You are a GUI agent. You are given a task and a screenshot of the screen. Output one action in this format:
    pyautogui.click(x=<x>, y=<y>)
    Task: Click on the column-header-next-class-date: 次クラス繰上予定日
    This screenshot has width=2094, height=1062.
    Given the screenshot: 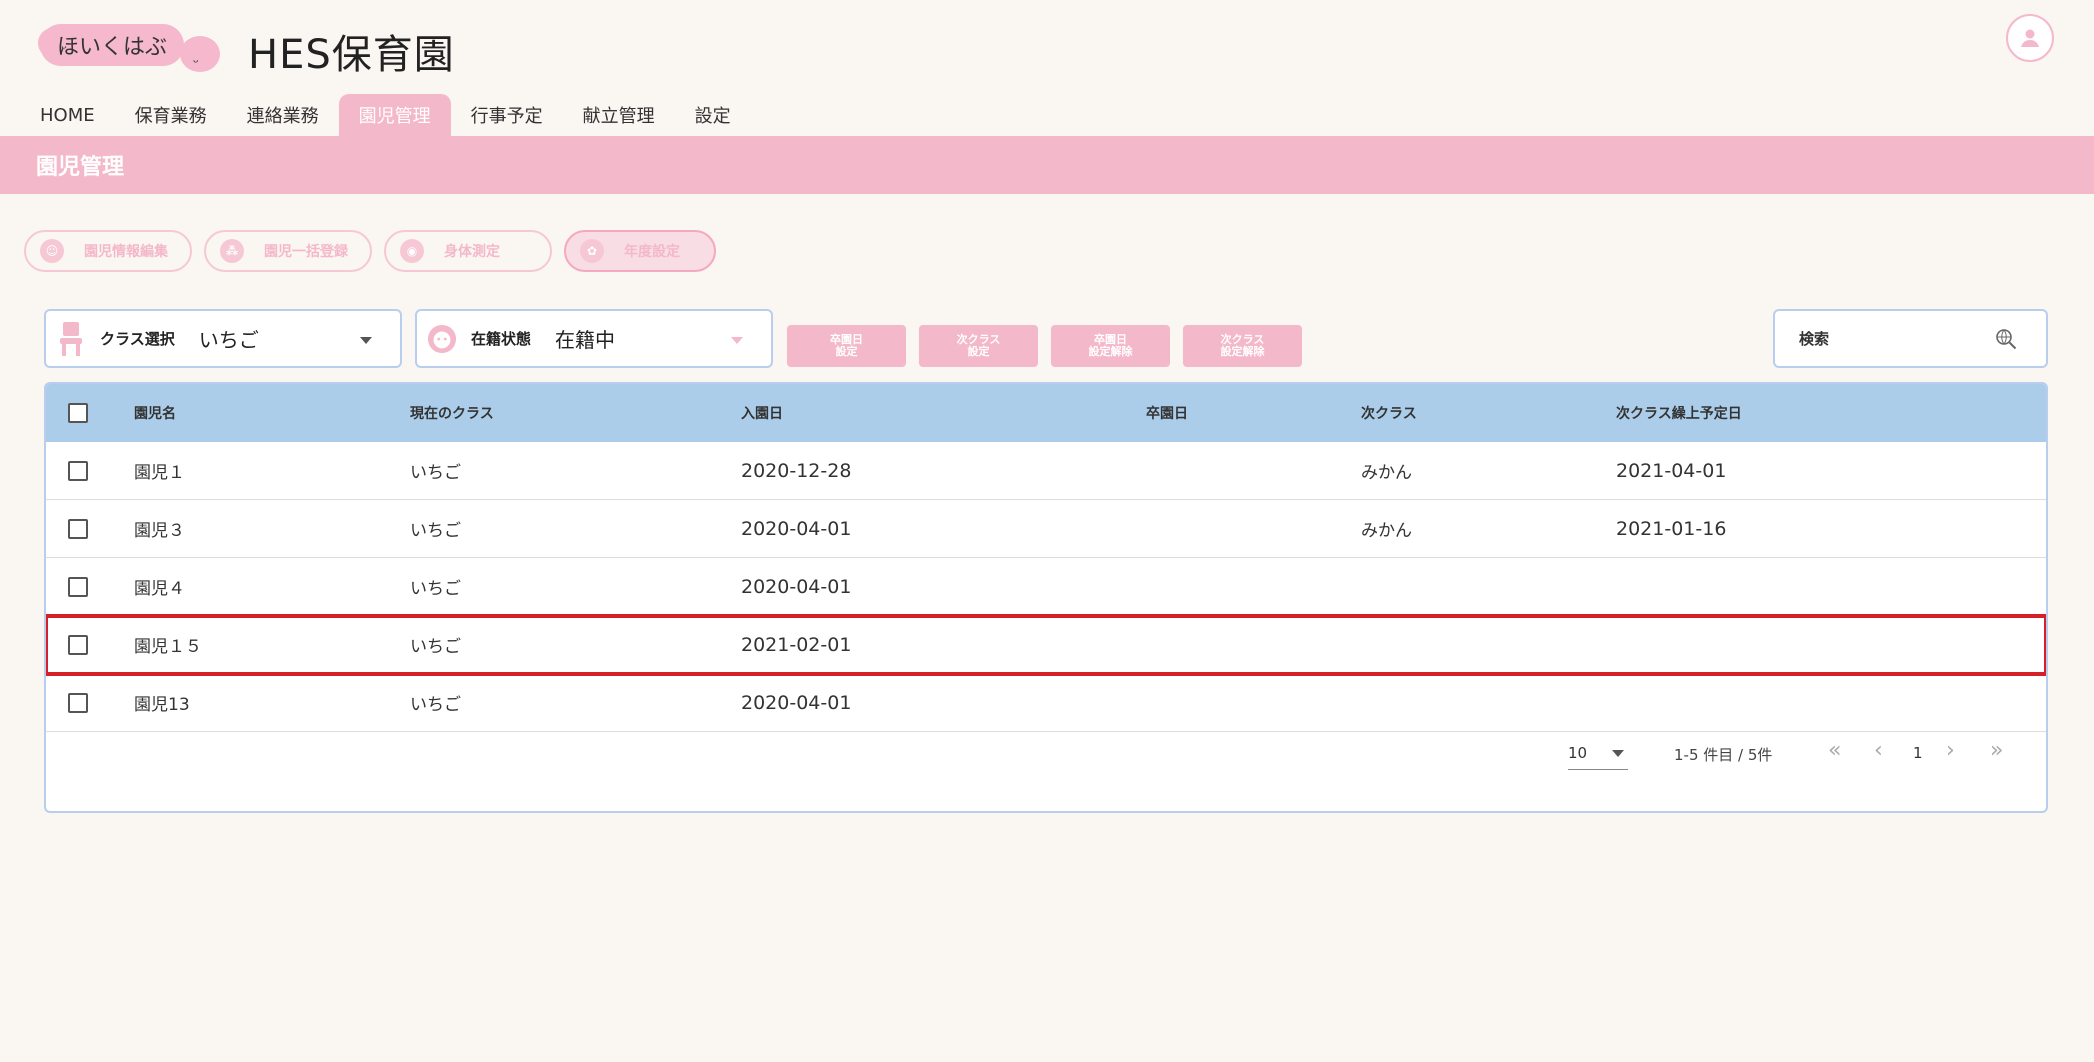 What is the action you would take?
    pyautogui.click(x=1679, y=413)
    